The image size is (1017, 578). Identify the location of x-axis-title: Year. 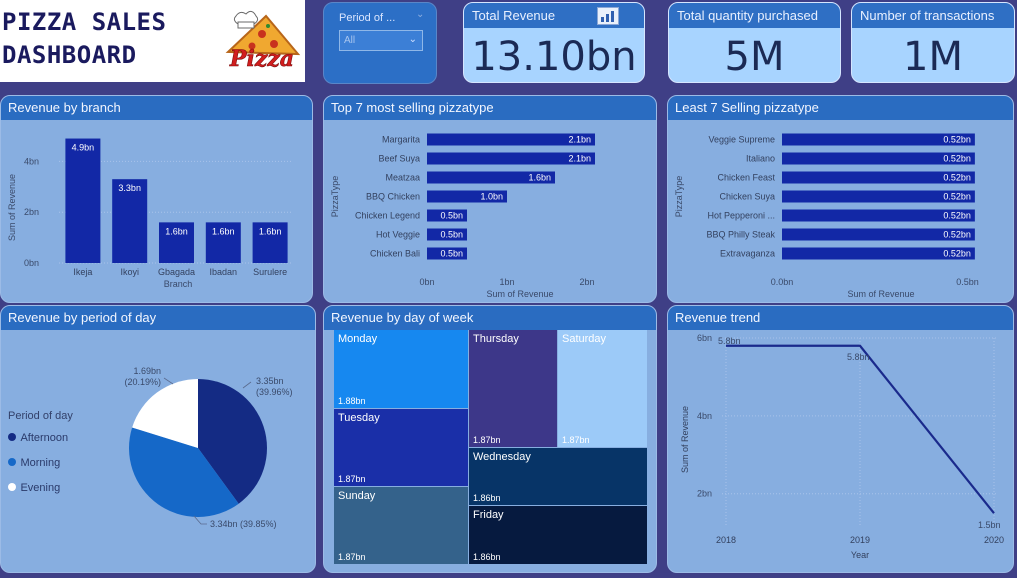
(860, 555).